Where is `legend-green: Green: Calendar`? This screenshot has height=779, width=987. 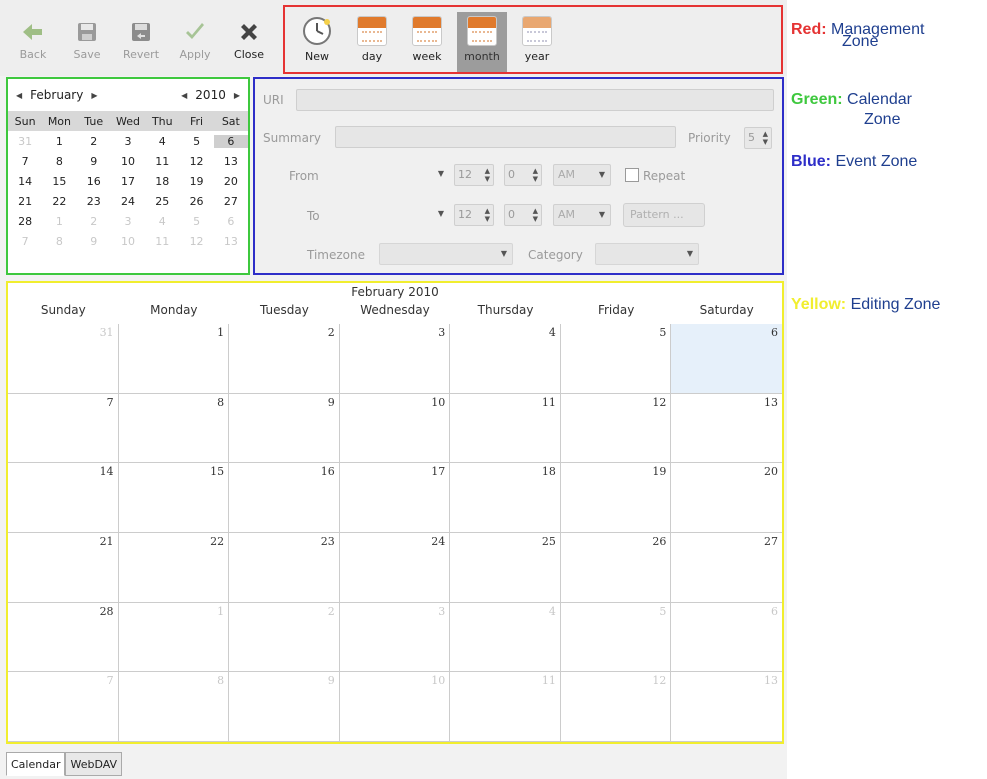
legend-green: Green: Calendar is located at coordinates (851, 100).